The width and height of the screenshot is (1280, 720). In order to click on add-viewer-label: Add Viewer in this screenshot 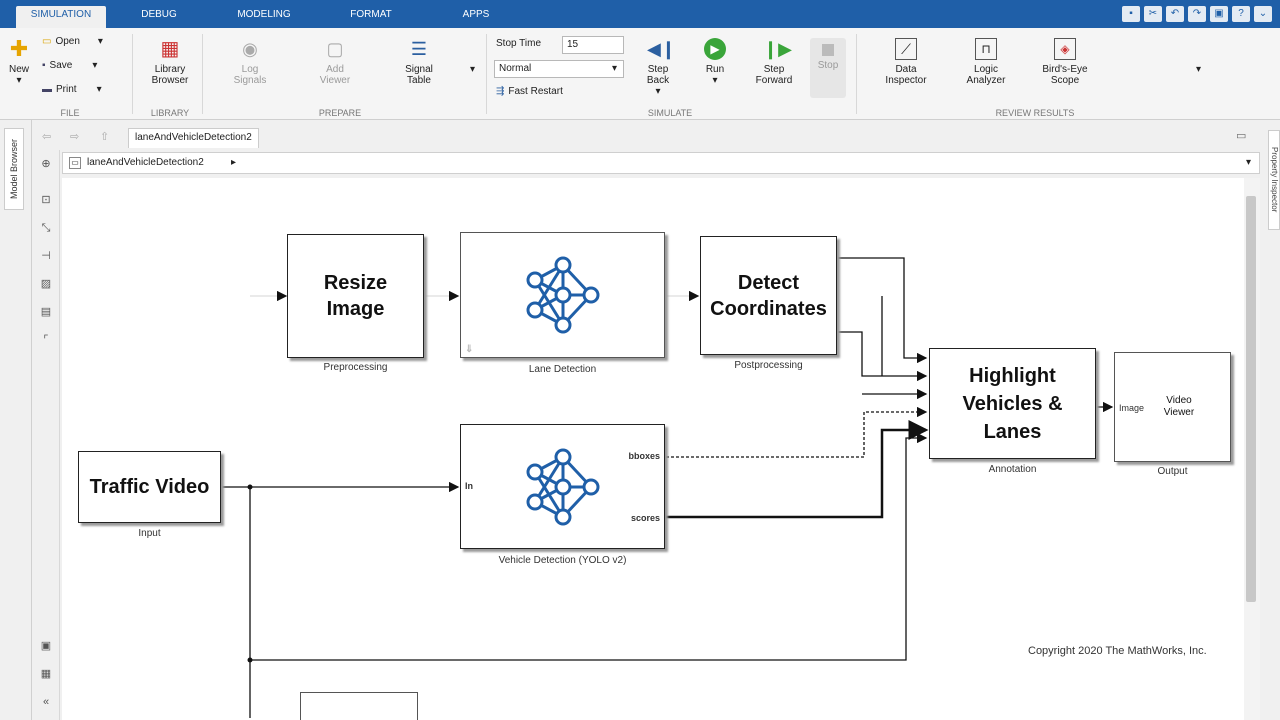, I will do `click(335, 75)`.